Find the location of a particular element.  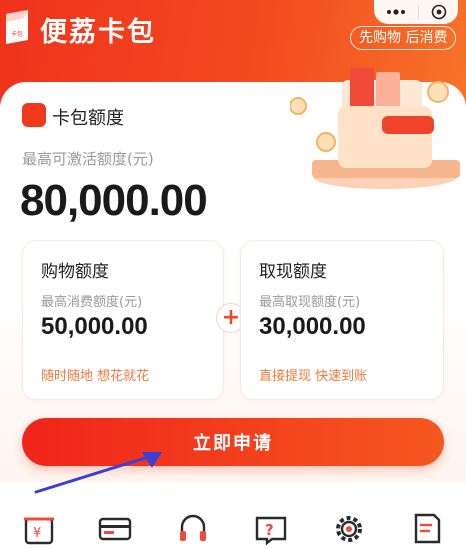

document-edit-icon is located at coordinates (427, 528).